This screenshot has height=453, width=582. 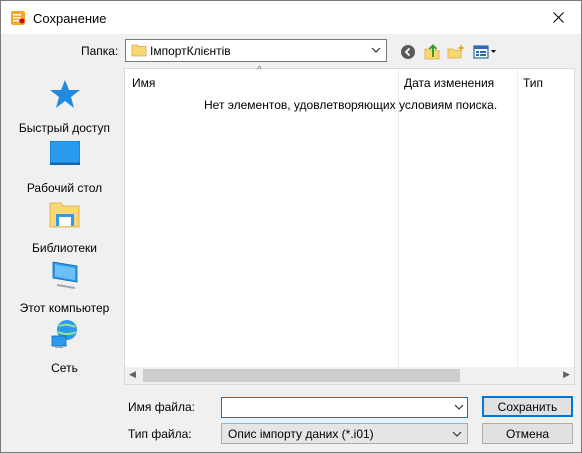 What do you see at coordinates (100, 51) in the screenshot?
I see `location-label: Папка:` at bounding box center [100, 51].